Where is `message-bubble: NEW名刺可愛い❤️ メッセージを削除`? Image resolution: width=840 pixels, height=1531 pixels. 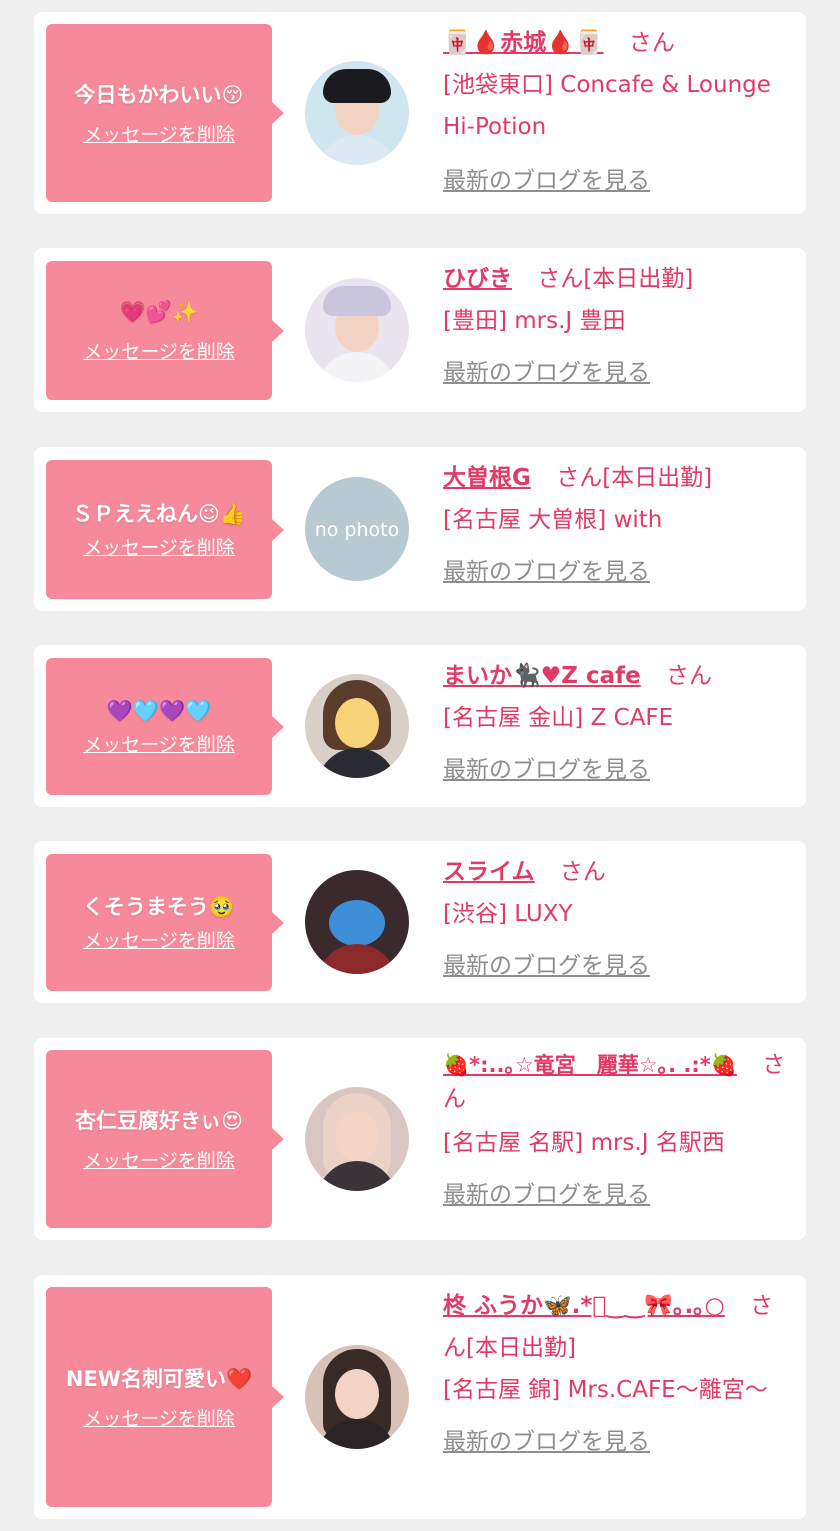 message-bubble: NEW名刺可愛い❤️ メッセージを削除 is located at coordinates (165, 1397).